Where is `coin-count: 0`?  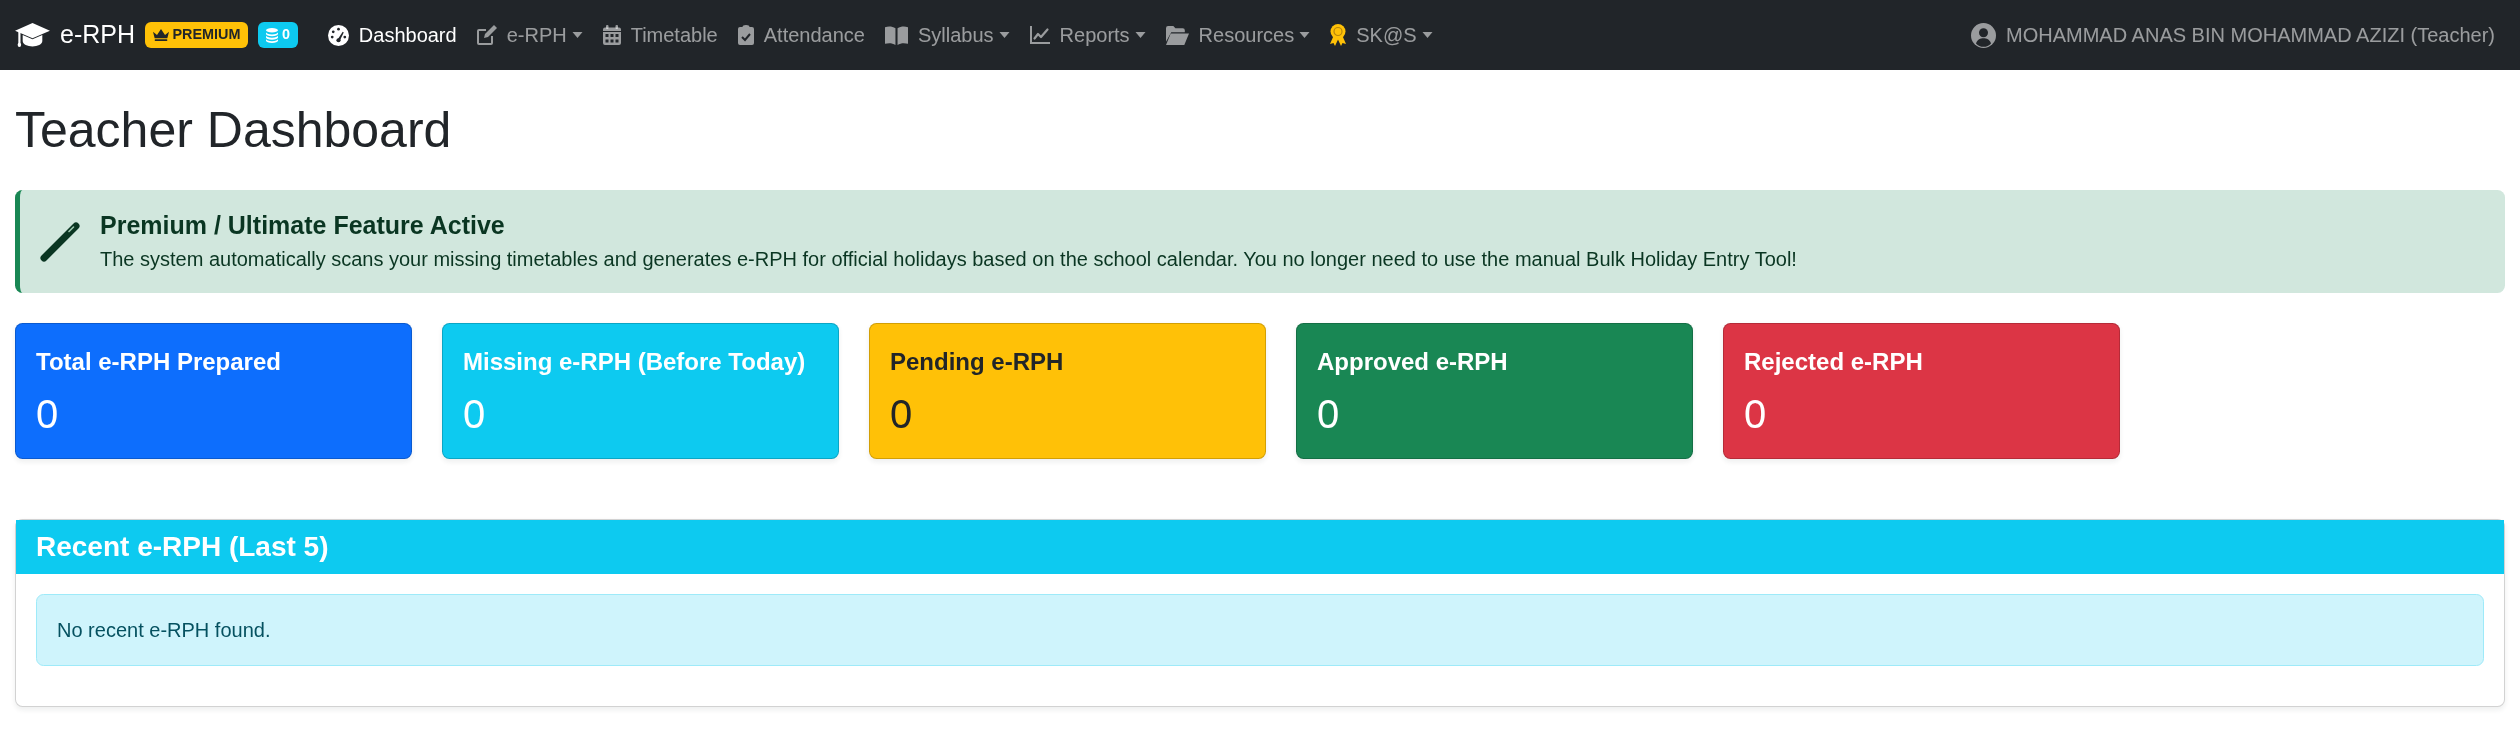 coin-count: 0 is located at coordinates (285, 35).